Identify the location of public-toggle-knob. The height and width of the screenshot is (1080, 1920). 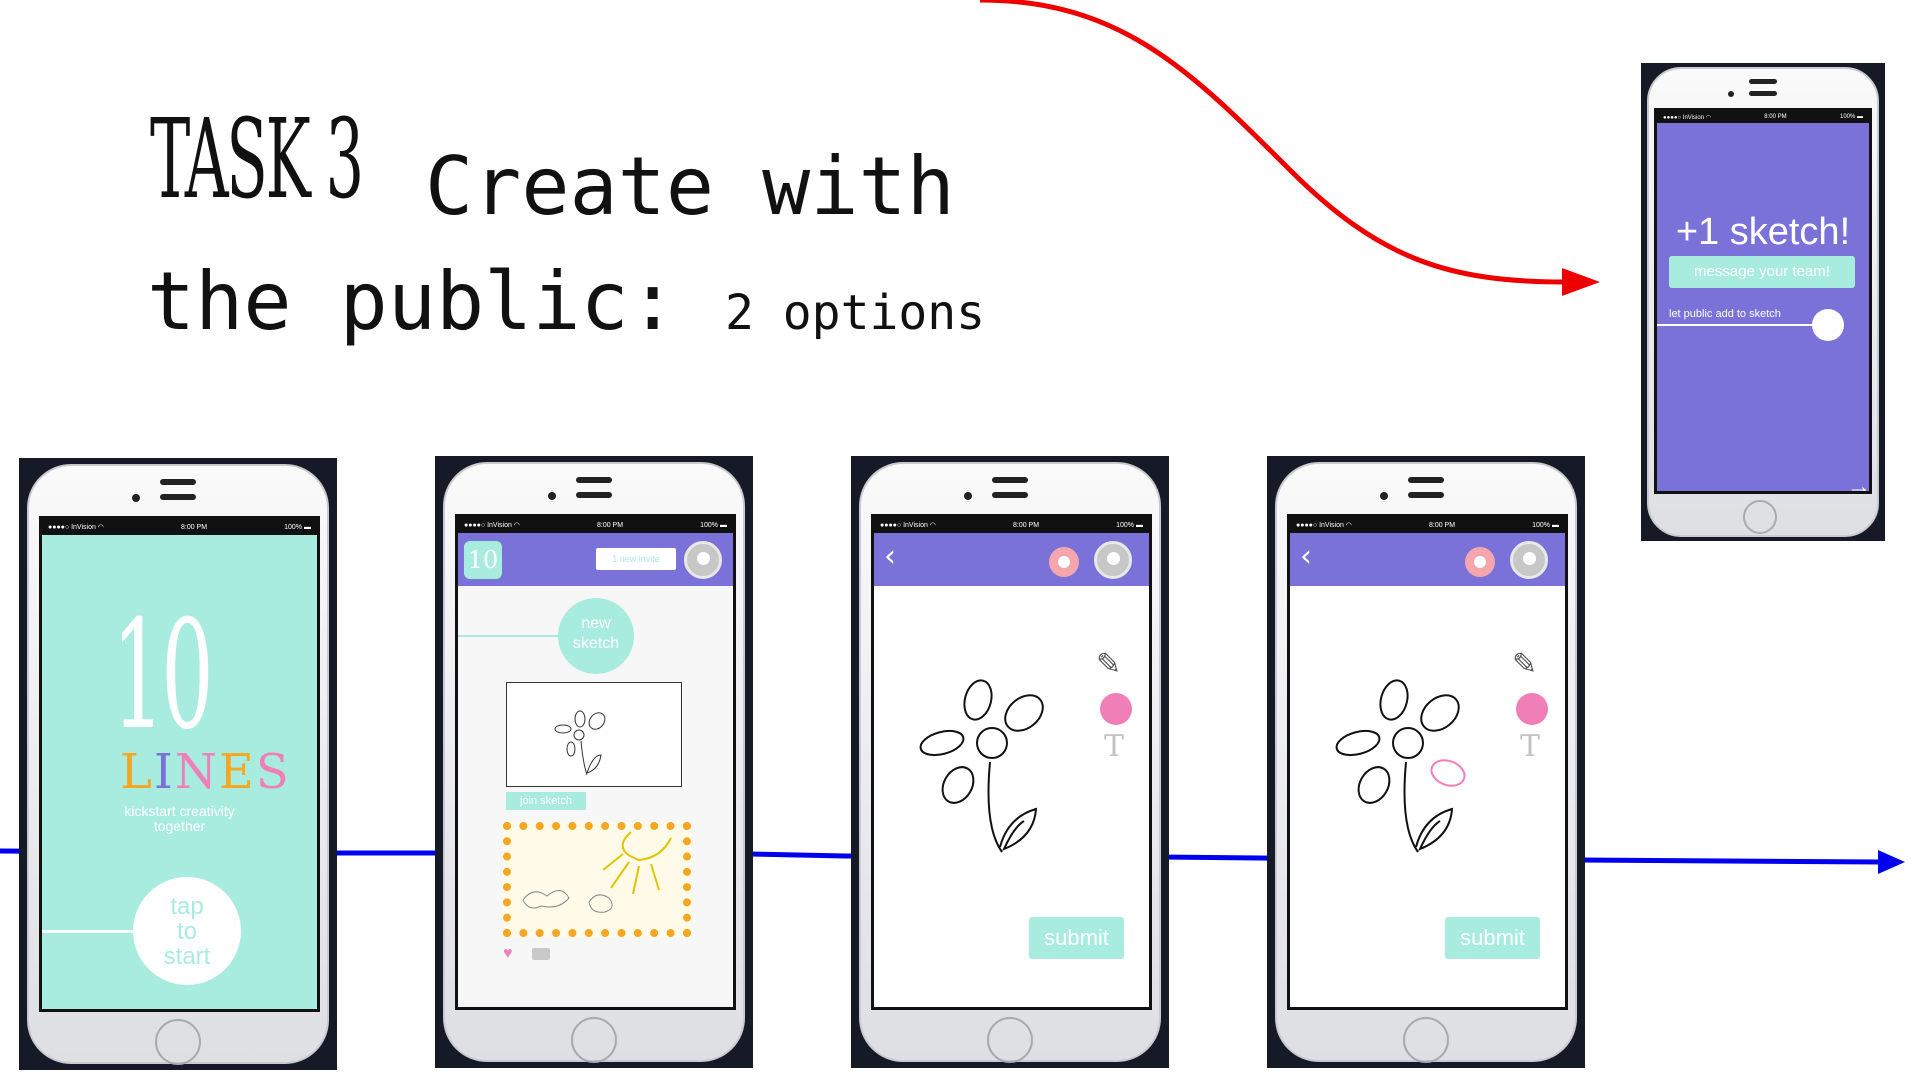
(1828, 325).